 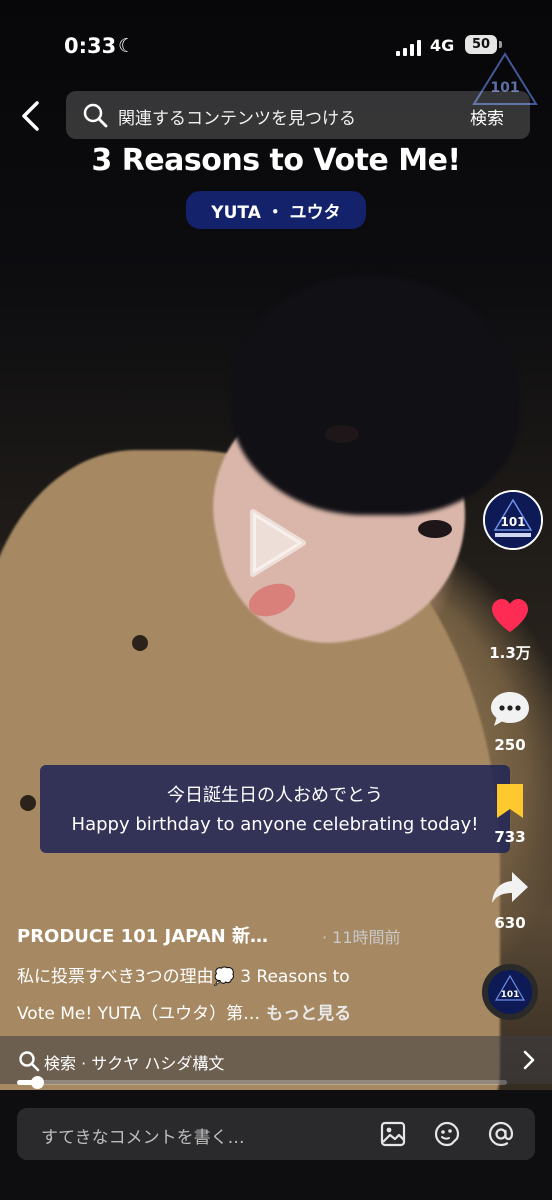 What do you see at coordinates (501, 1134) in the screenshot?
I see `mention-icon` at bounding box center [501, 1134].